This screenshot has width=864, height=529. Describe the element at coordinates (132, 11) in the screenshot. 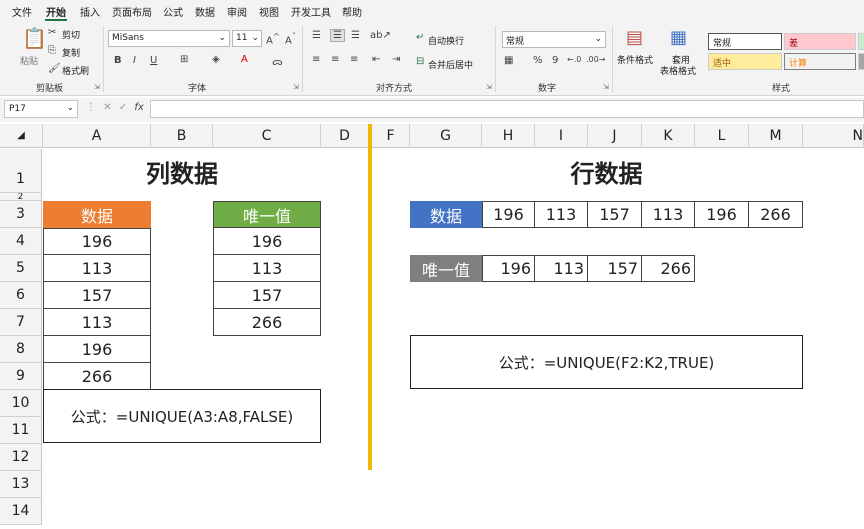

I see `menu-page-layout: 页面布局` at that location.